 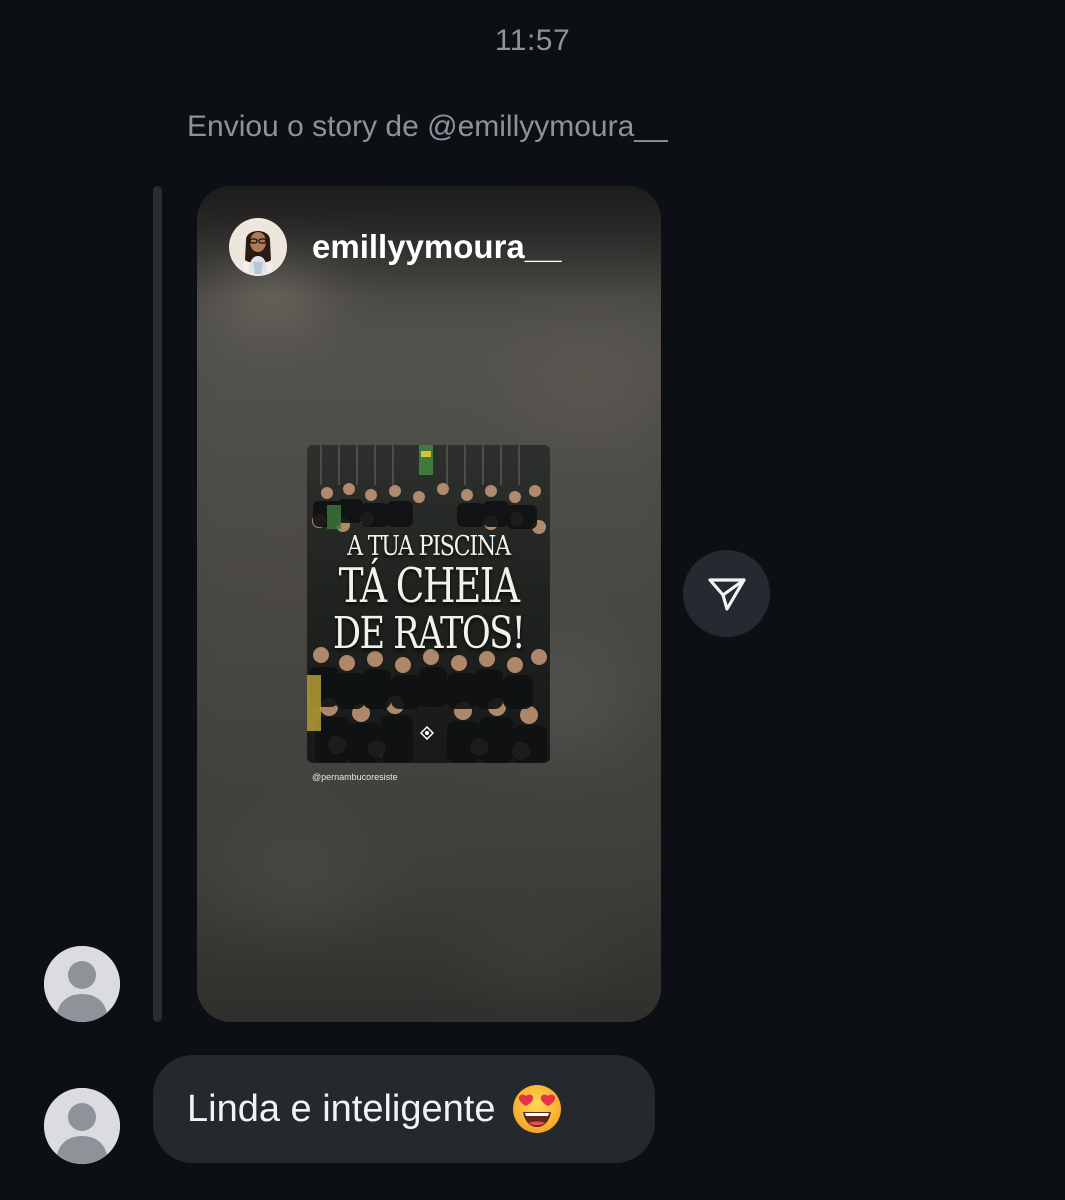 What do you see at coordinates (157, 604) in the screenshot?
I see `reply-indicator-bar` at bounding box center [157, 604].